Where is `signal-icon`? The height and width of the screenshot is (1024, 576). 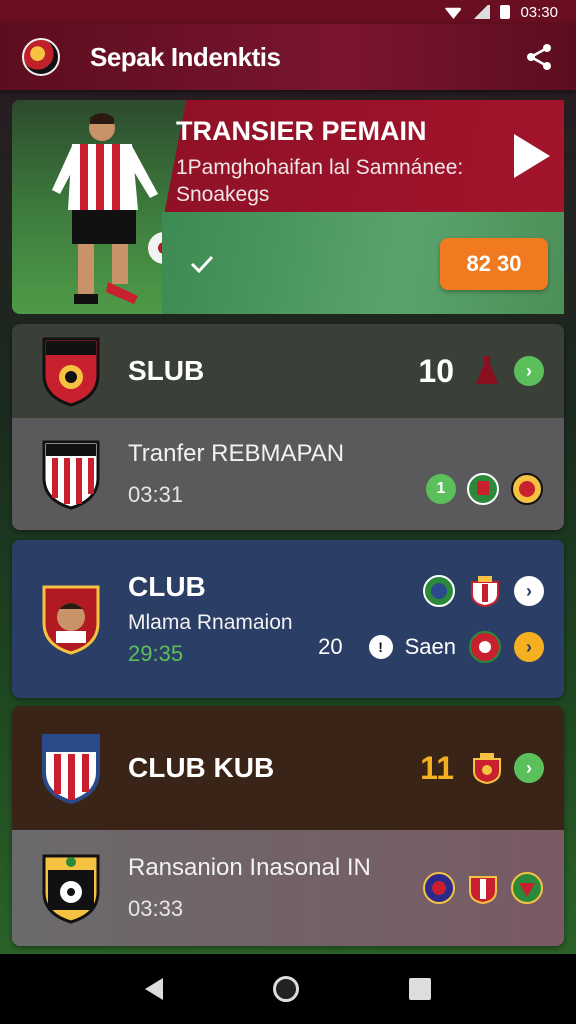 signal-icon is located at coordinates (481, 12).